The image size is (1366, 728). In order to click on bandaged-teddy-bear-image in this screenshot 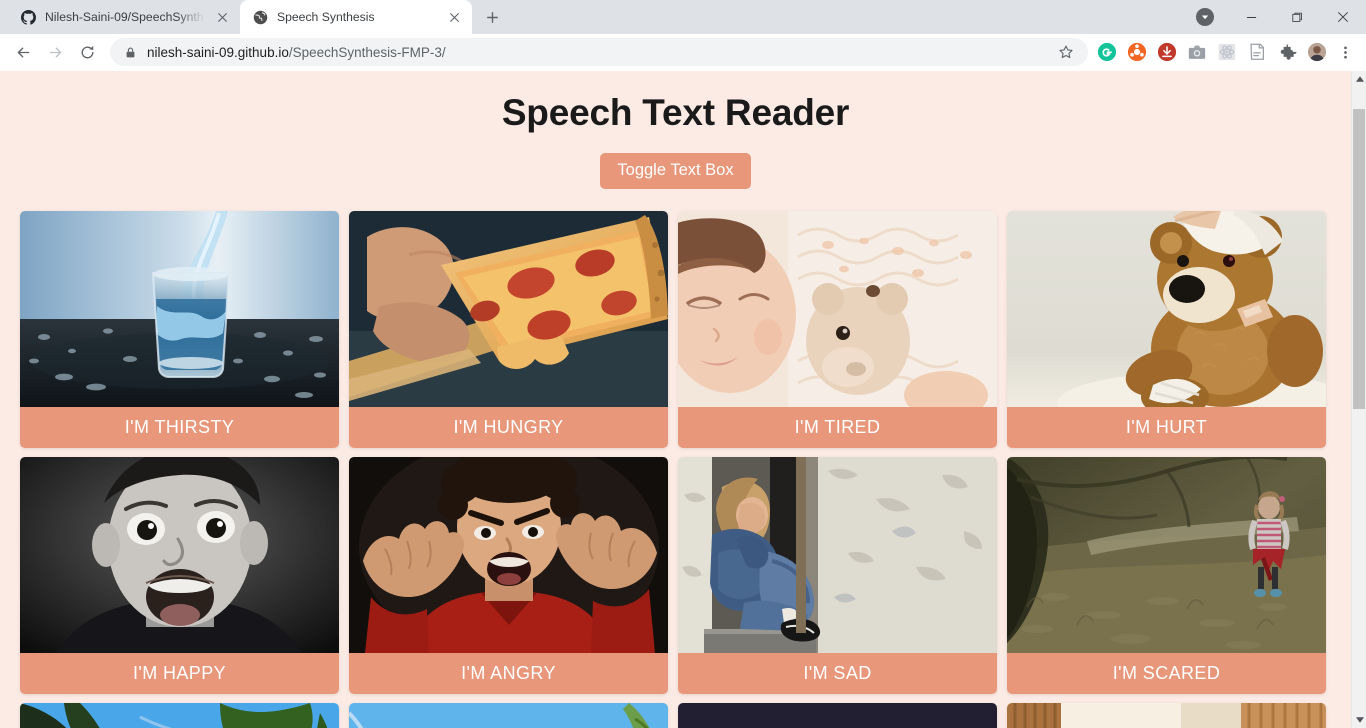, I will do `click(1166, 308)`.